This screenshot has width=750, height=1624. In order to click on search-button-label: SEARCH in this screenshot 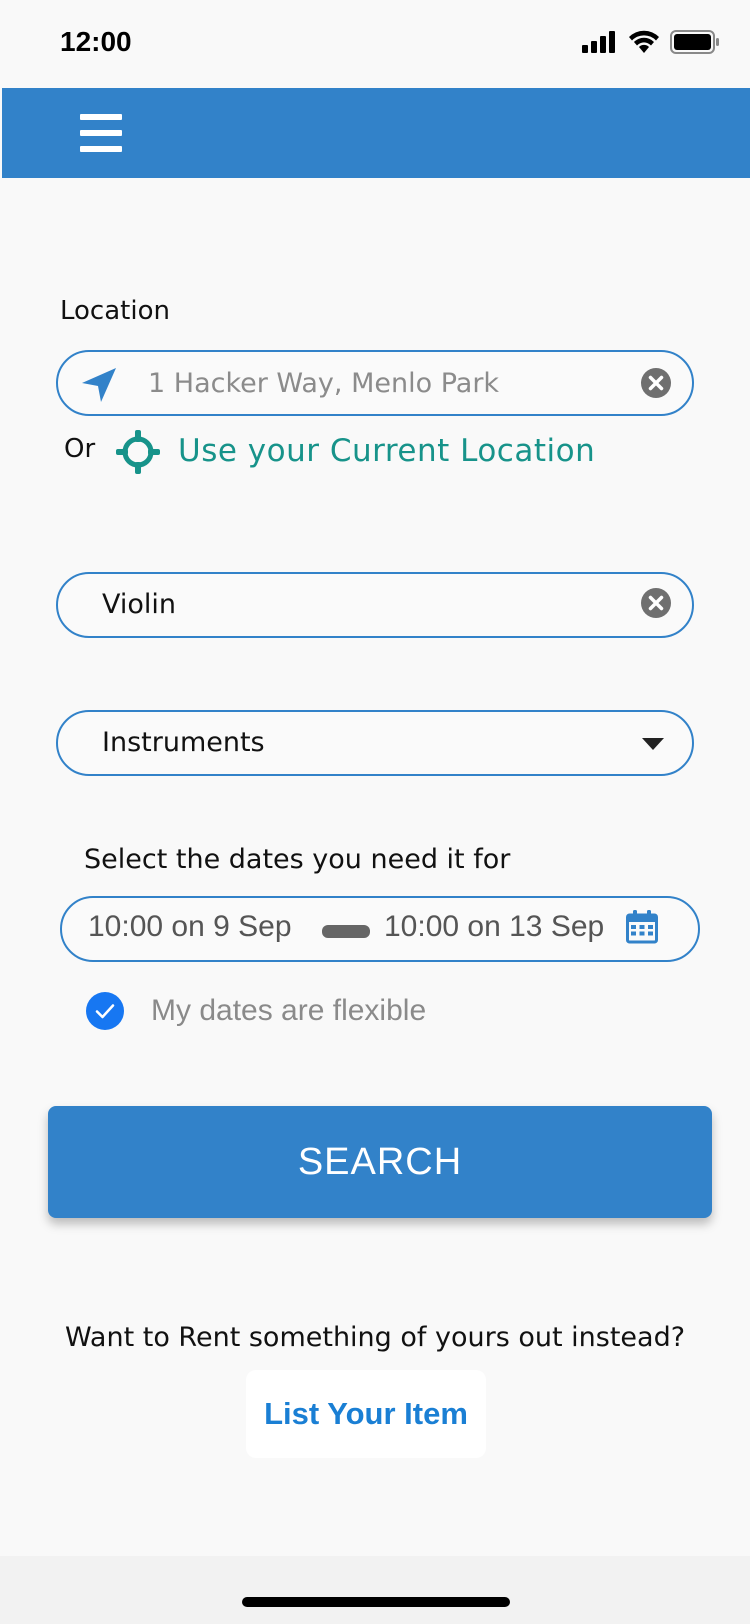, I will do `click(380, 1161)`.